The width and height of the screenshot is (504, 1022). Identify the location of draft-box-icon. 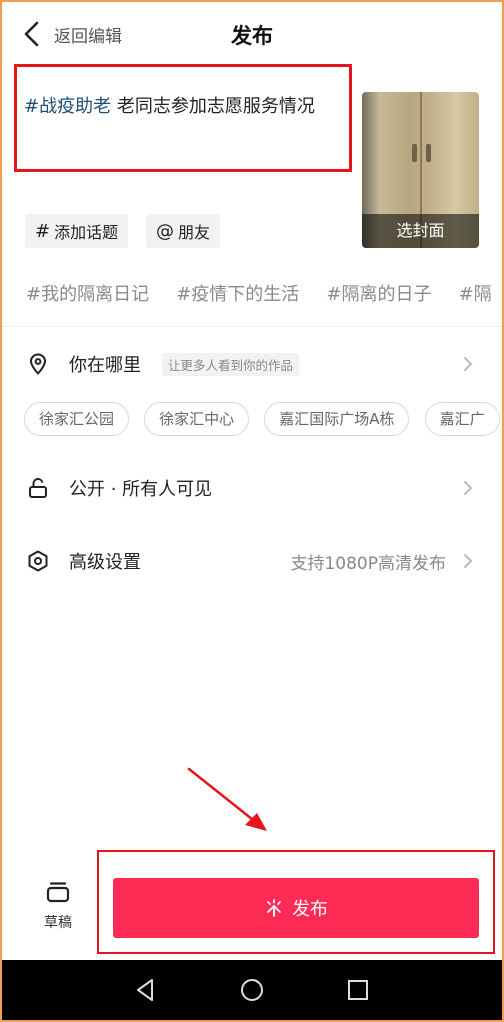
(58, 892).